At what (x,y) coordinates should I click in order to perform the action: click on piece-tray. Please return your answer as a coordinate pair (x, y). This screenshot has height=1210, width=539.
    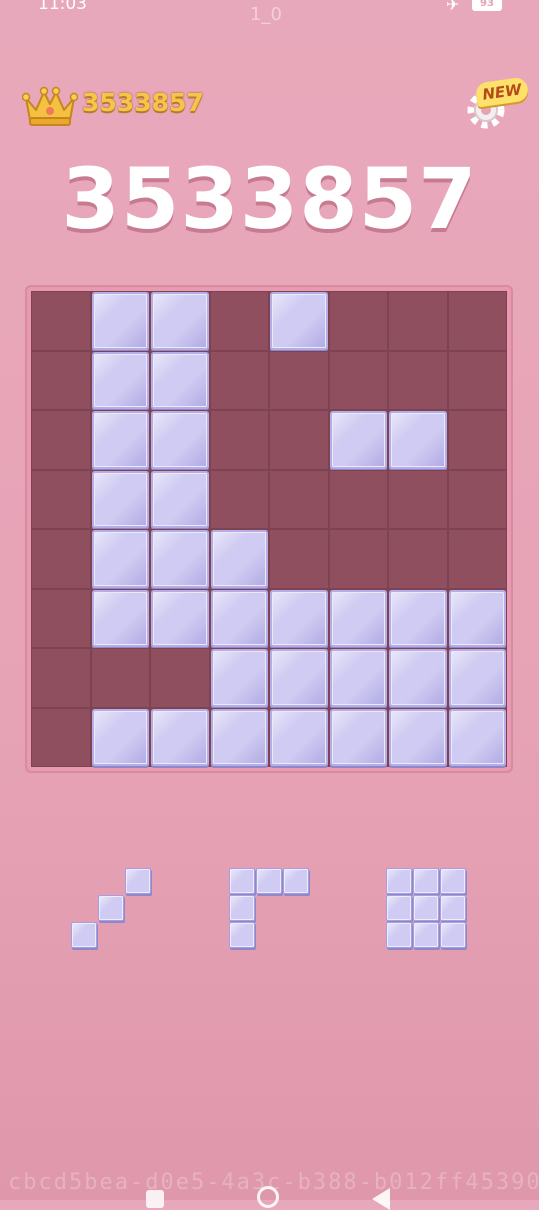
    Looking at the image, I should click on (269, 910).